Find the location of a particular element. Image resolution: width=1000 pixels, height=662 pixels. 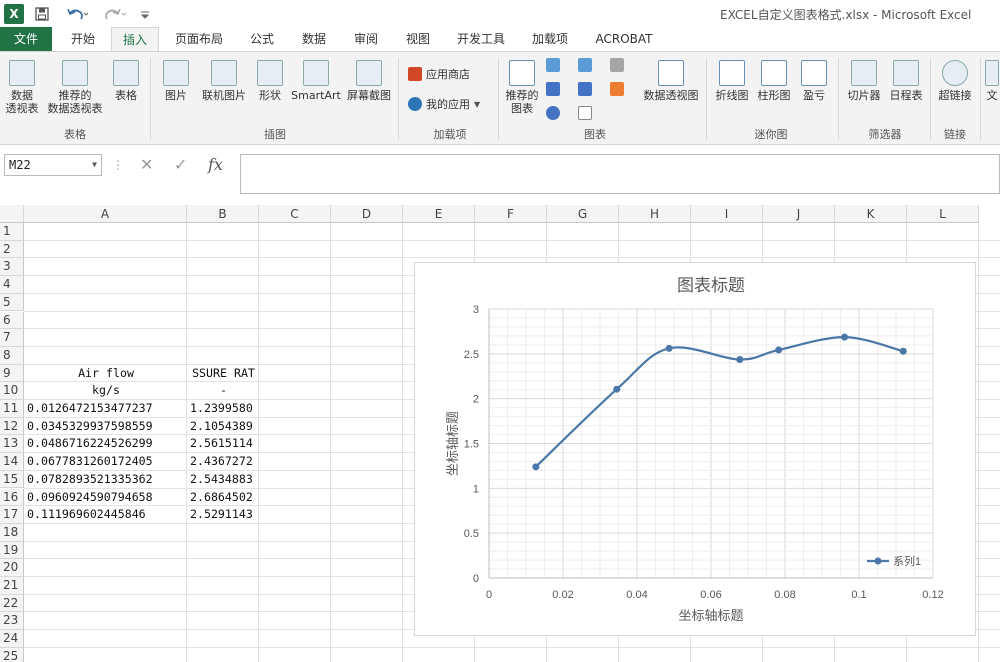

tab-data: 数据 is located at coordinates (314, 39).